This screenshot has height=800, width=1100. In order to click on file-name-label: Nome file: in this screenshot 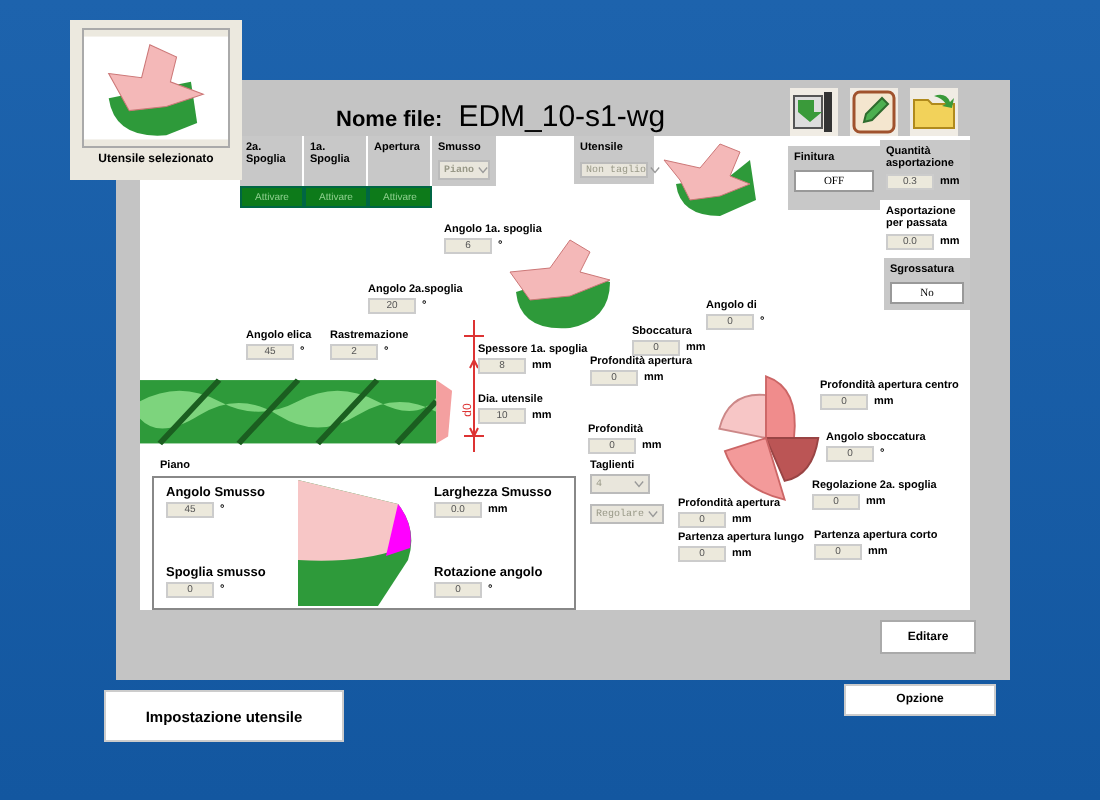, I will do `click(389, 120)`.